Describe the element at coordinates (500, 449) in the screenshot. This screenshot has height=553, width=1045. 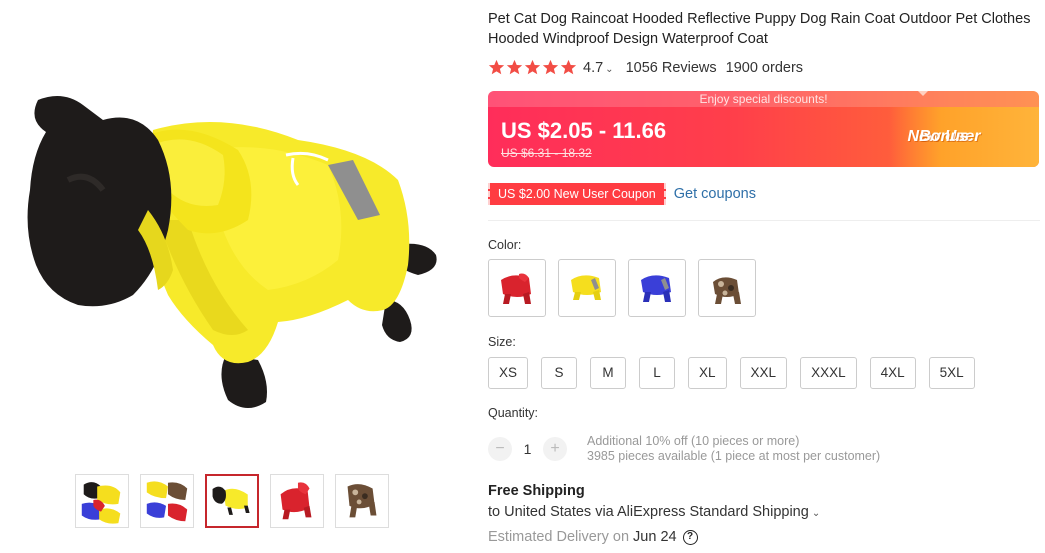
I see `quantity-decrease-button: −` at that location.